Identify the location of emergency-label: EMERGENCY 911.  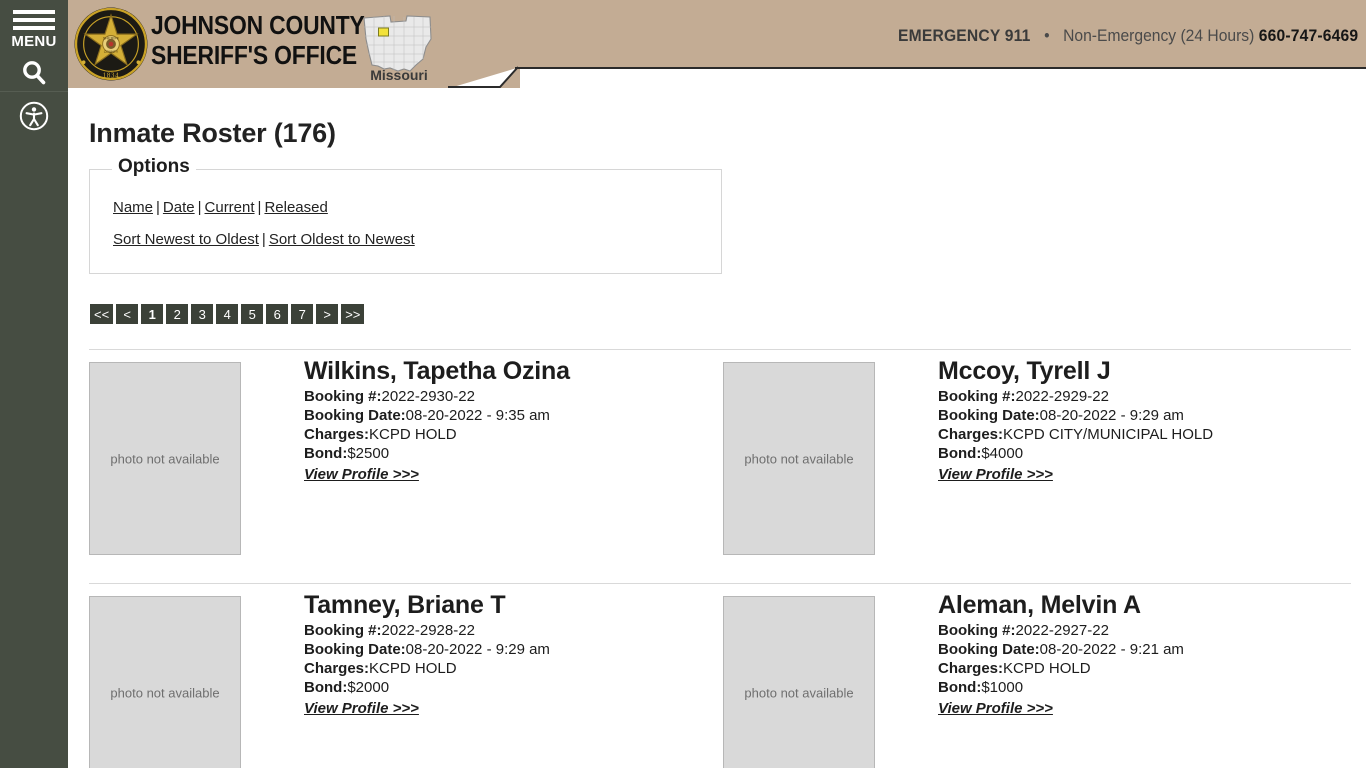
(964, 35).